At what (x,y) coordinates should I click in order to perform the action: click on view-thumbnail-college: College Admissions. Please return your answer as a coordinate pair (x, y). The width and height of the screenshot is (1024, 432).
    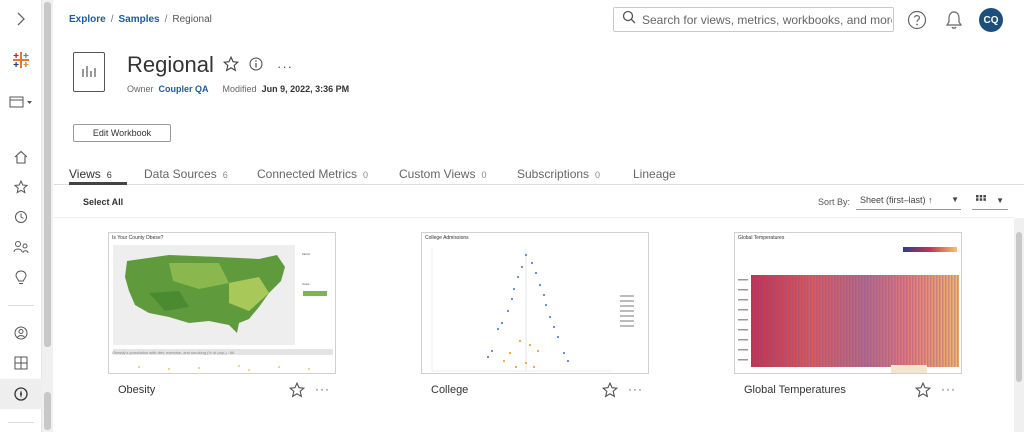
    Looking at the image, I should click on (535, 303).